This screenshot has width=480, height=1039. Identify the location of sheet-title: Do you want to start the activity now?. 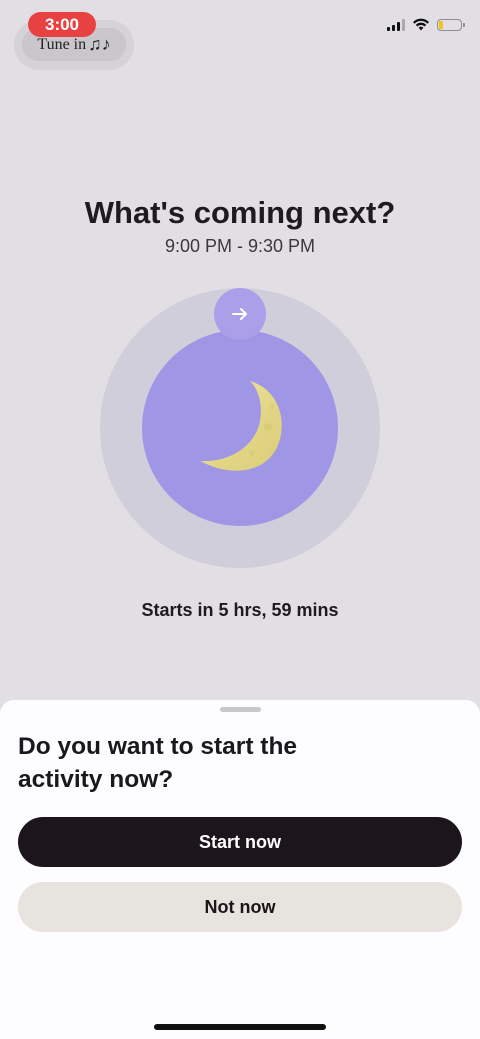
(158, 763).